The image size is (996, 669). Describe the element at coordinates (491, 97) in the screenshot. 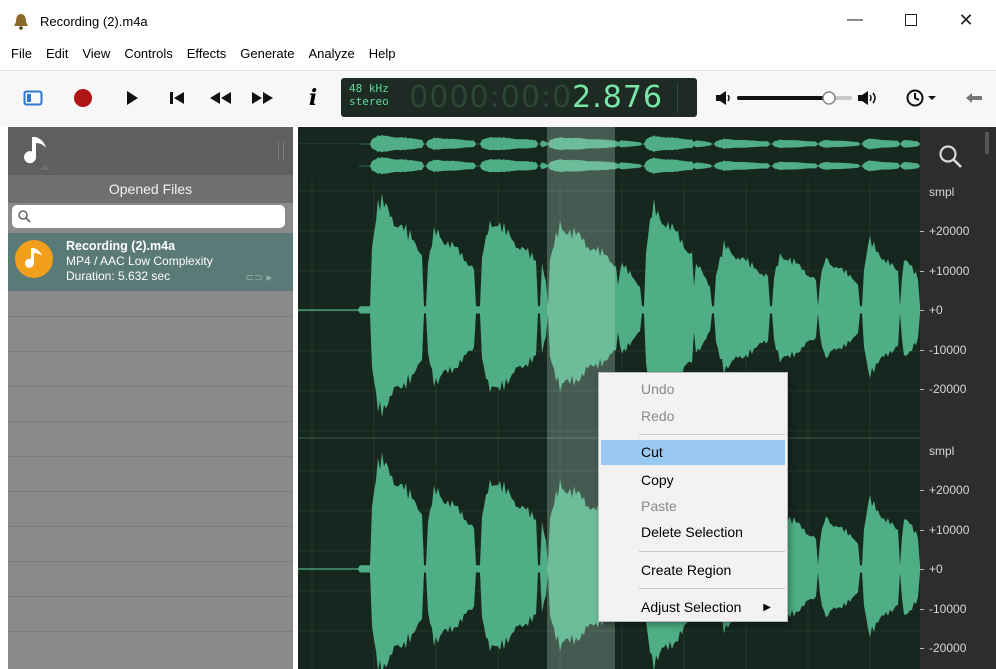

I see `time-ghost-digits: 0000:00:0` at that location.